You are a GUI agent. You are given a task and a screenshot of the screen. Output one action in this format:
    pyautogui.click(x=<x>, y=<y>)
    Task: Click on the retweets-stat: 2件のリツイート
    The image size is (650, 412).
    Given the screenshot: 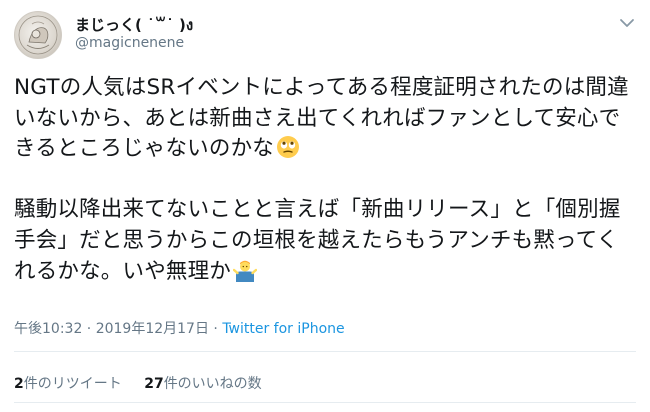 What is the action you would take?
    pyautogui.click(x=68, y=384)
    